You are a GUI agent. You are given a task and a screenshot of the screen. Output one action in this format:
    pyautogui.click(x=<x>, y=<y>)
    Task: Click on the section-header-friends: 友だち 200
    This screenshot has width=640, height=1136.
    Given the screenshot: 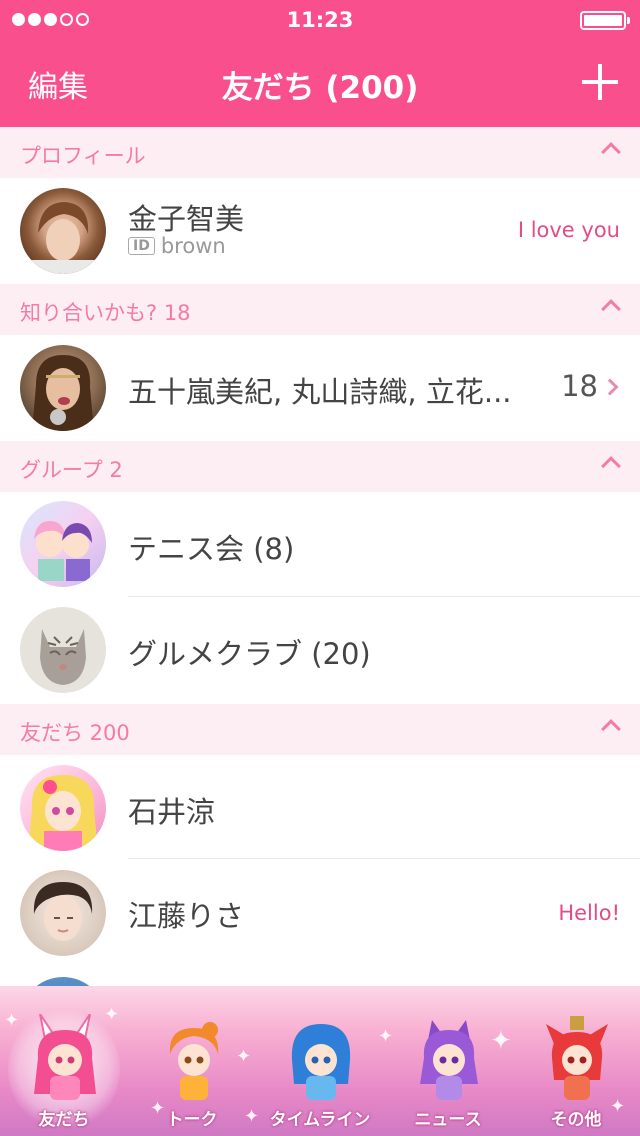 What is the action you would take?
    pyautogui.click(x=320, y=729)
    